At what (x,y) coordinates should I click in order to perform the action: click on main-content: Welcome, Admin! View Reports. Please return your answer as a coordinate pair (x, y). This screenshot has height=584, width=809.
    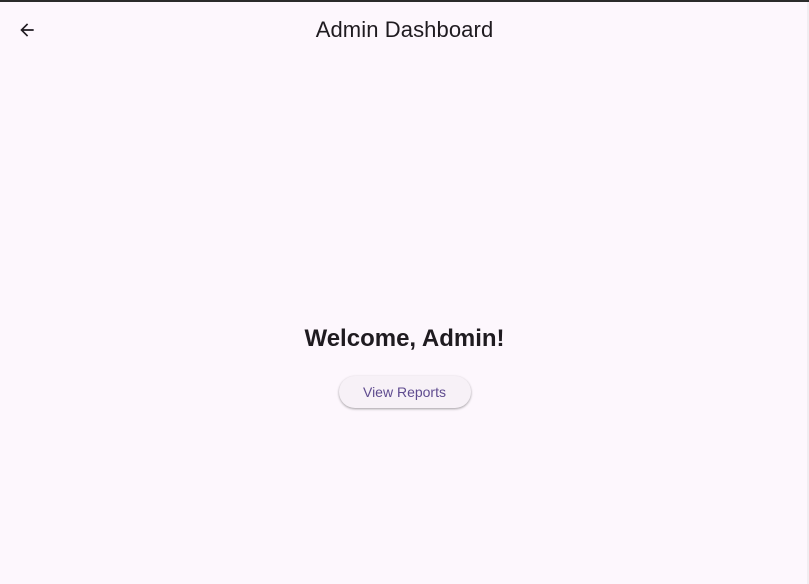
    Looking at the image, I should click on (404, 366).